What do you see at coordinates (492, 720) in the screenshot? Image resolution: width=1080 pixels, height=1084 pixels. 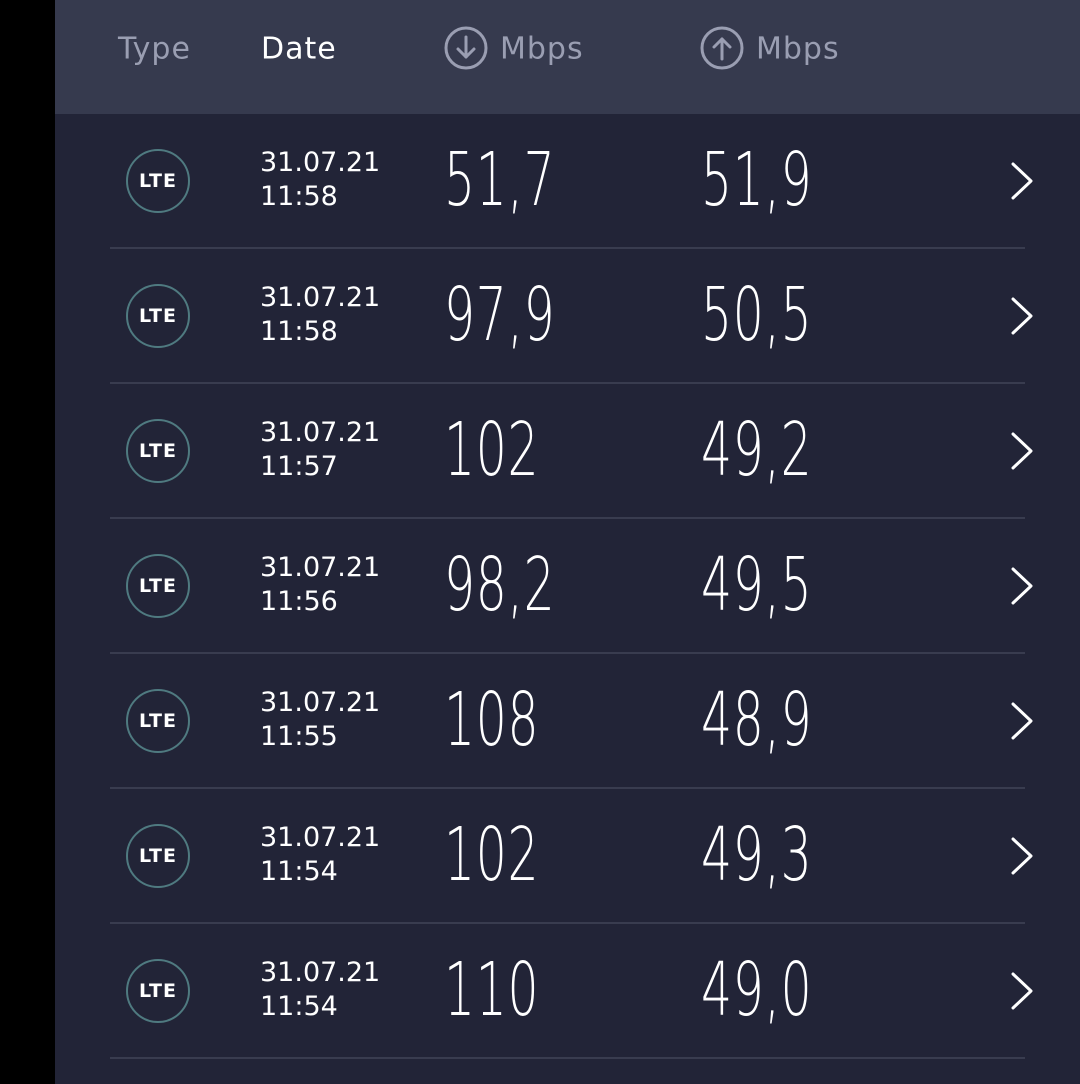 I see `download-speed-value: 108` at bounding box center [492, 720].